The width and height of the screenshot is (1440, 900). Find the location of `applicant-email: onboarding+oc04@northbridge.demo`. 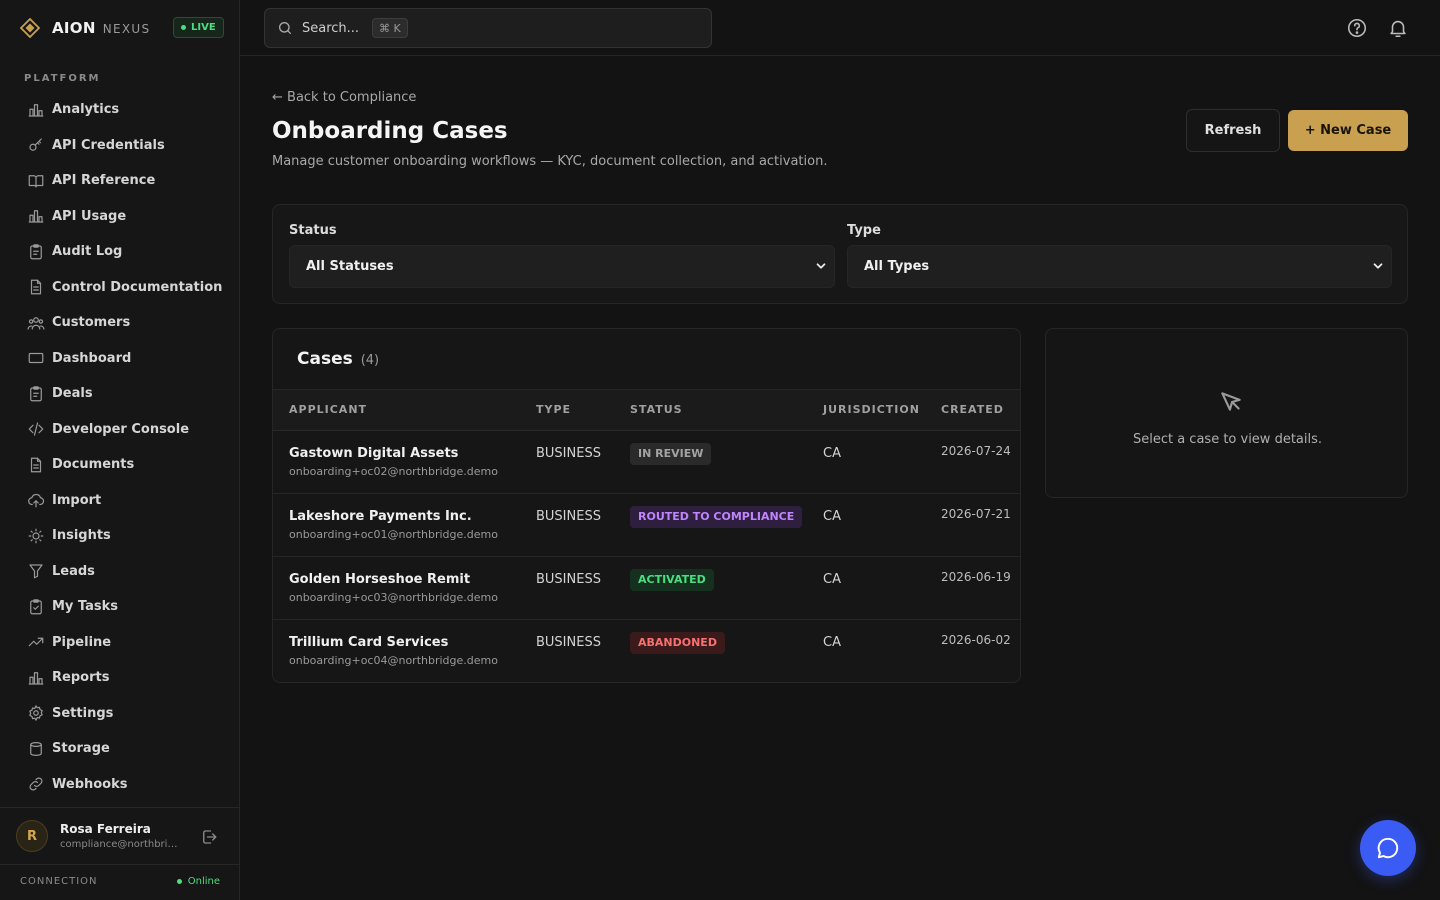

applicant-email: onboarding+oc04@northbridge.demo is located at coordinates (393, 660).